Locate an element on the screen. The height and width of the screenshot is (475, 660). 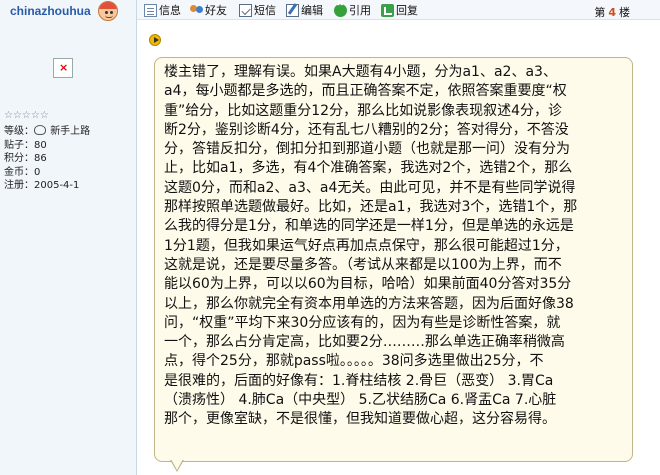
info-points: 积分：86 is located at coordinates (47, 159).